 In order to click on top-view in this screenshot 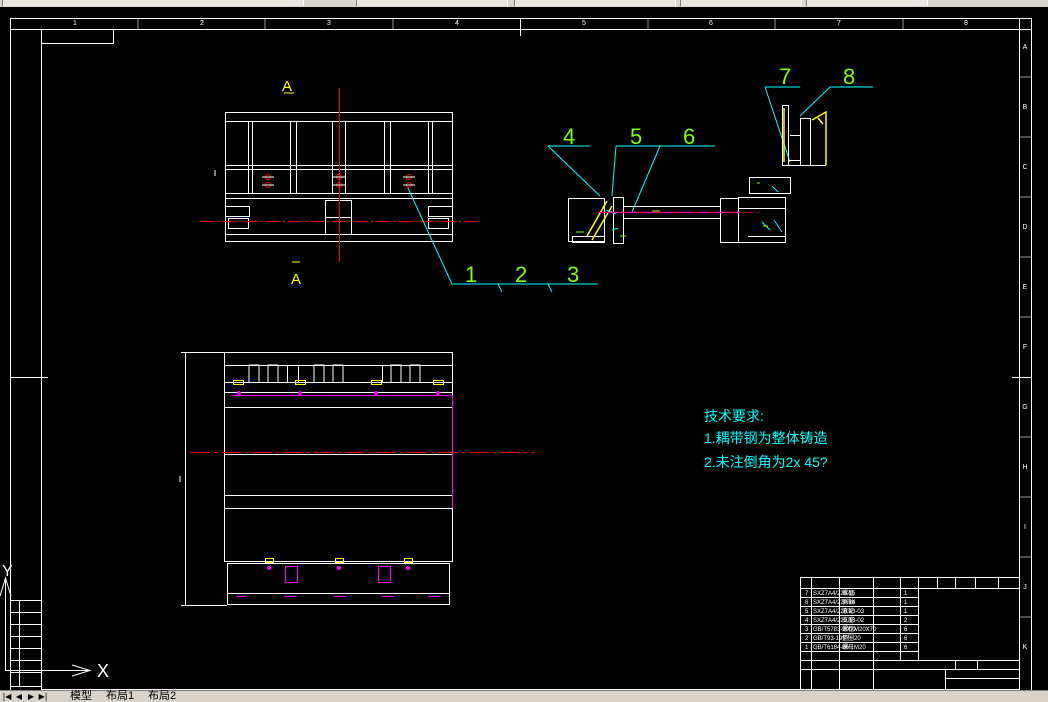, I will do `click(357, 479)`.